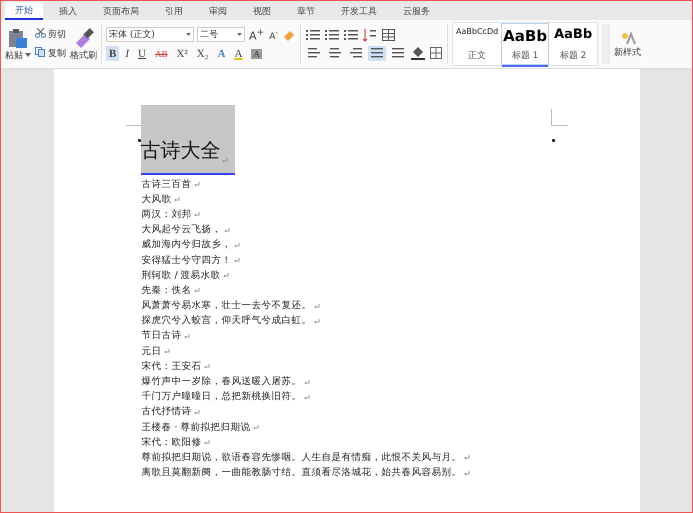 The height and width of the screenshot is (513, 693). What do you see at coordinates (222, 382) in the screenshot?
I see `text-line: 爆竹声中一岁除，春风送暖入屠苏。` at bounding box center [222, 382].